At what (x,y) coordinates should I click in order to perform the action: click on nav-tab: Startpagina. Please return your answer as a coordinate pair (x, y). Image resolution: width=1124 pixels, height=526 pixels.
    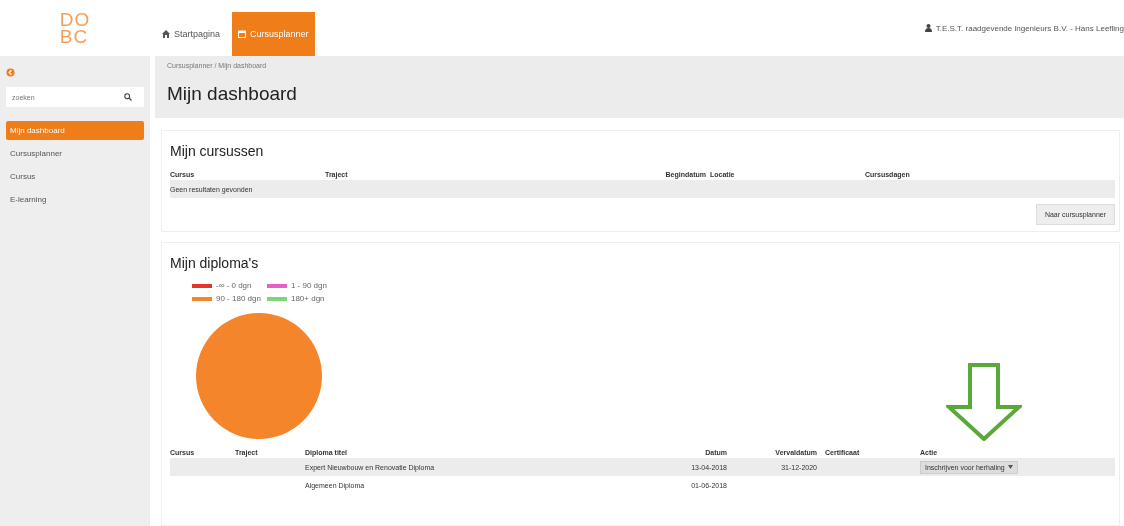
    Looking at the image, I should click on (191, 34).